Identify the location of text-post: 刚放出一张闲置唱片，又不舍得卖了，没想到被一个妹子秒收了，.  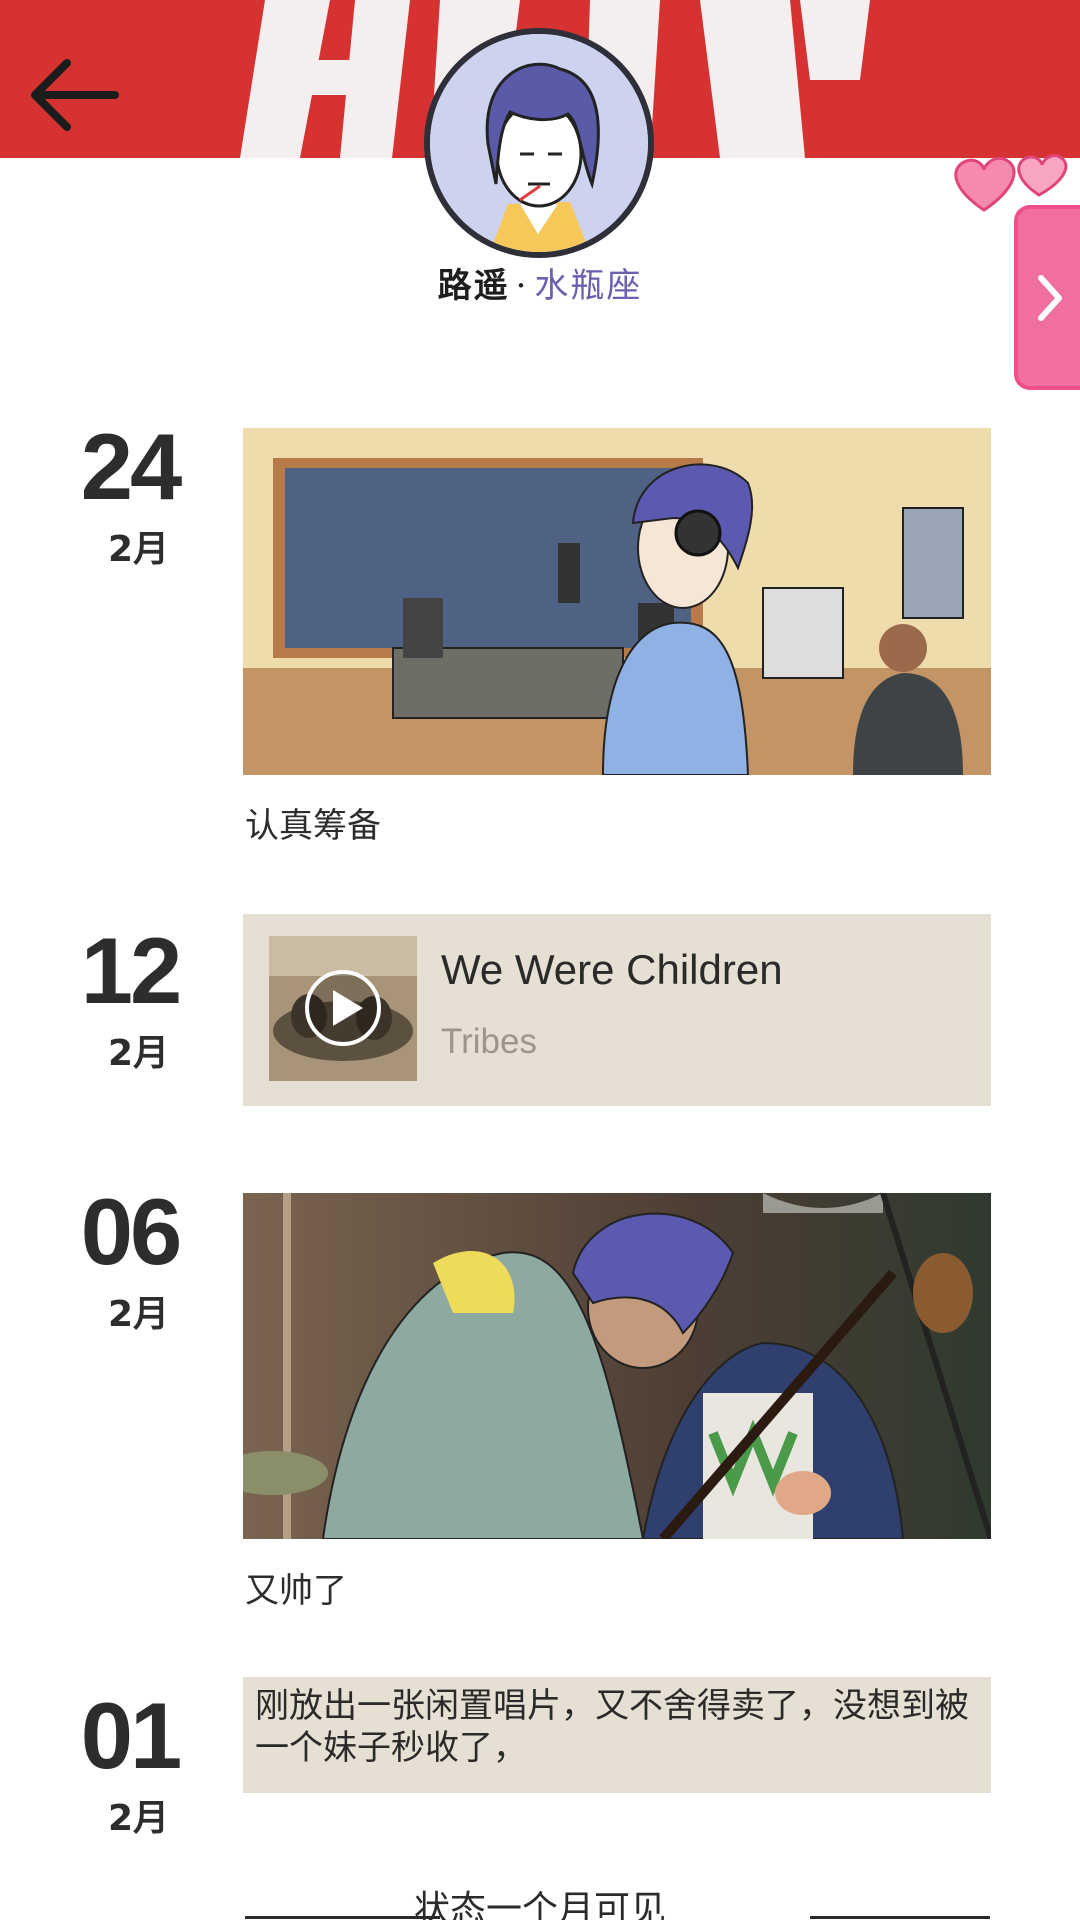
(617, 1735).